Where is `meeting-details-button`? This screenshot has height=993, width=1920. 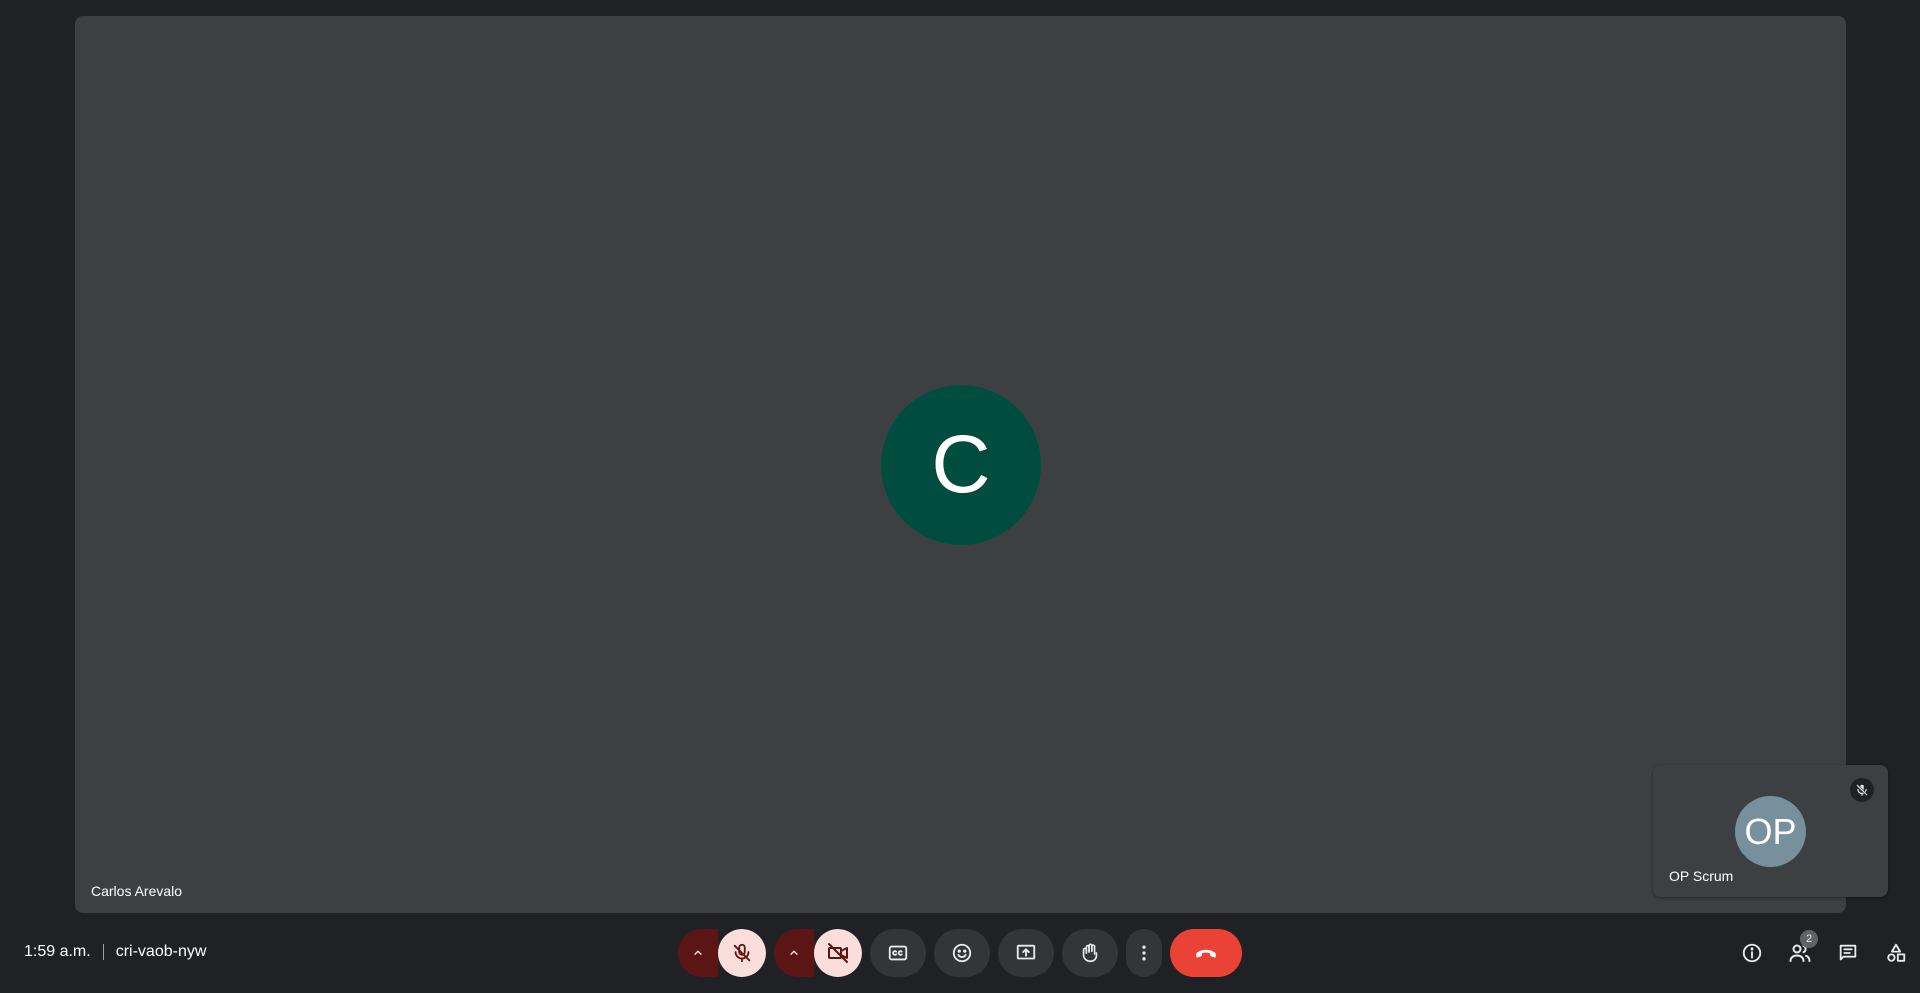
meeting-details-button is located at coordinates (1752, 953).